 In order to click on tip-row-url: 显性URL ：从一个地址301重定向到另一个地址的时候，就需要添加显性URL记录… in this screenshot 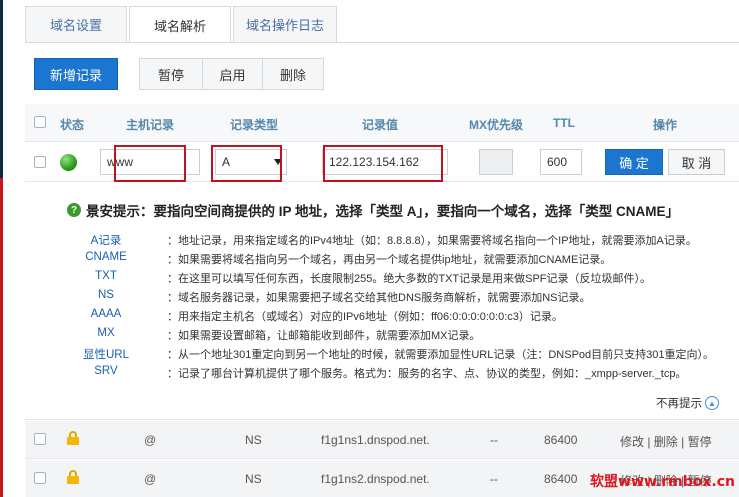, I will do `click(394, 355)`.